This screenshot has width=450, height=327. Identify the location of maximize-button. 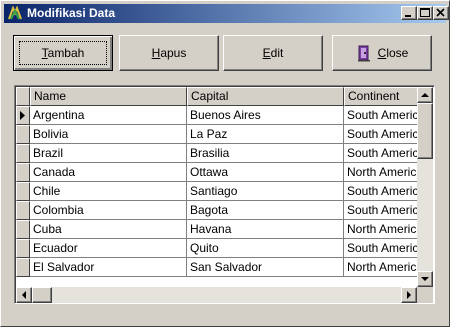
(425, 13).